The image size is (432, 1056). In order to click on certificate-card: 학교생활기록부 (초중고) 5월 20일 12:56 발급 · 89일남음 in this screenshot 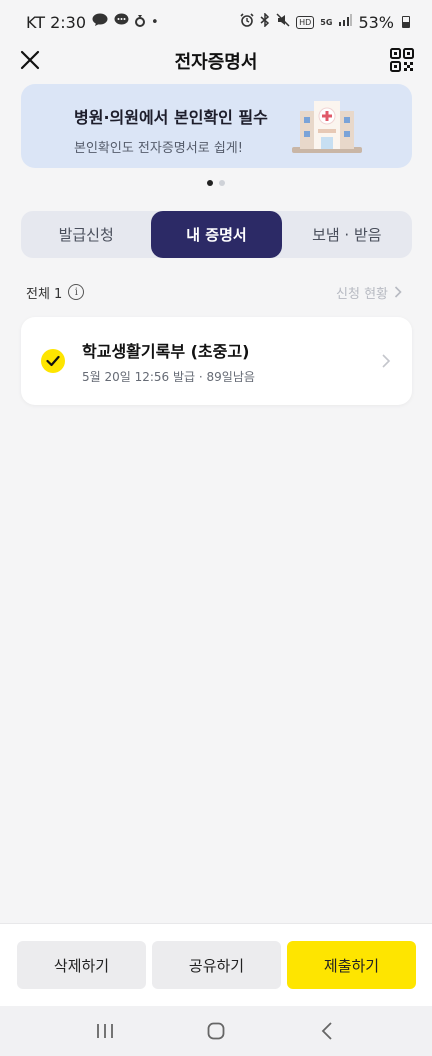, I will do `click(216, 361)`.